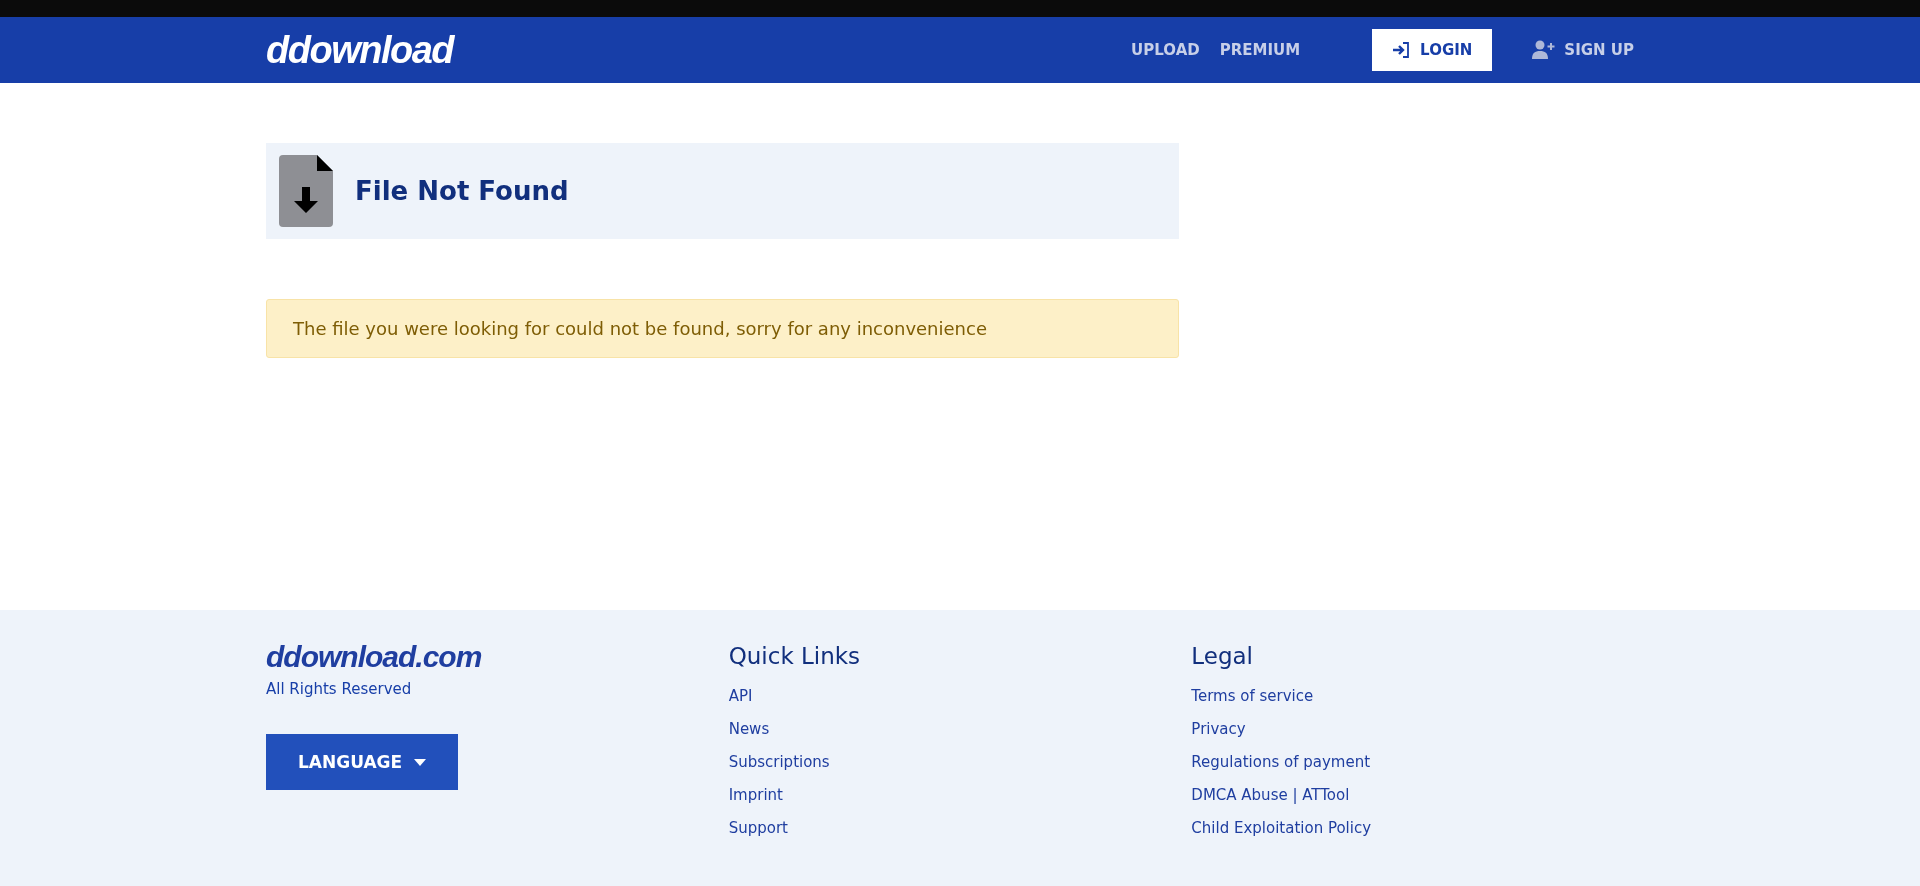 The height and width of the screenshot is (886, 1920). What do you see at coordinates (755, 795) in the screenshot?
I see `footer-link: Imprint` at bounding box center [755, 795].